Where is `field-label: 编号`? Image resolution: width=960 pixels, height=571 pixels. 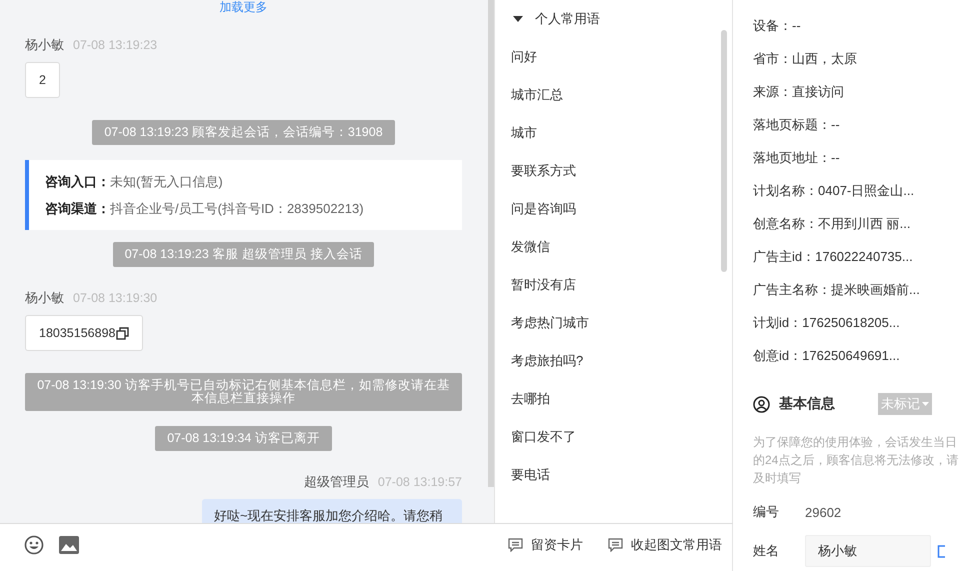
field-label: 编号 is located at coordinates (766, 512).